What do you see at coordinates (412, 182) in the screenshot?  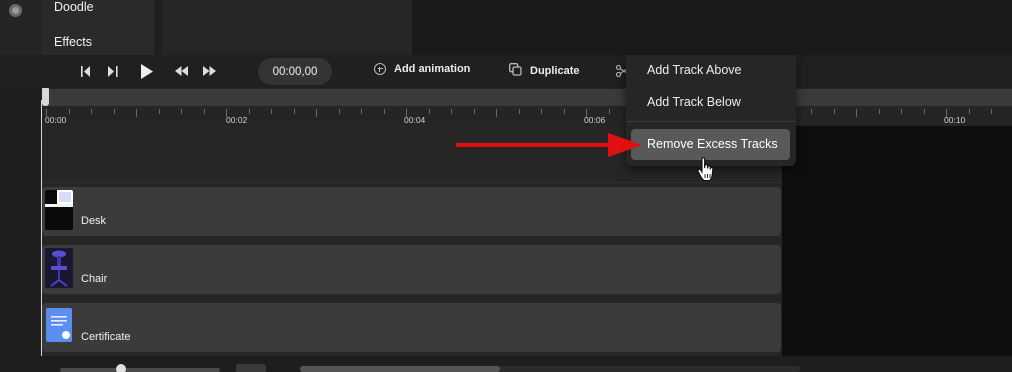 I see `row-divider` at bounding box center [412, 182].